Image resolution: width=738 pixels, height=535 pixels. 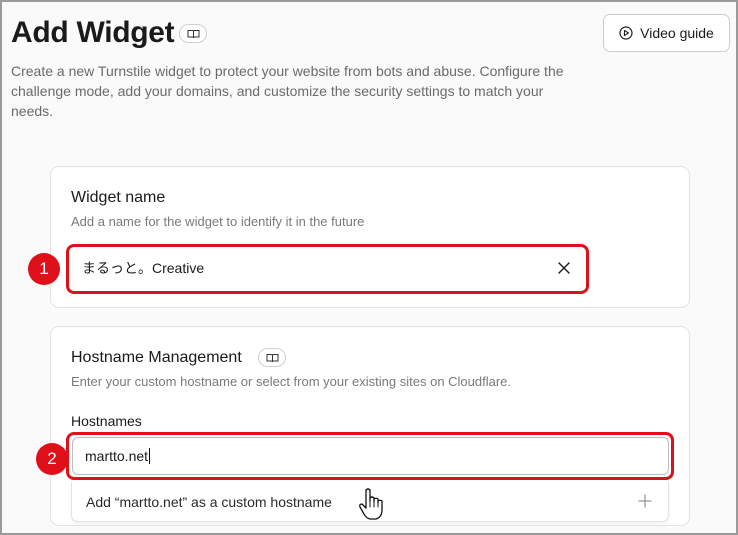 What do you see at coordinates (118, 197) in the screenshot?
I see `widget-name-title: Widget name` at bounding box center [118, 197].